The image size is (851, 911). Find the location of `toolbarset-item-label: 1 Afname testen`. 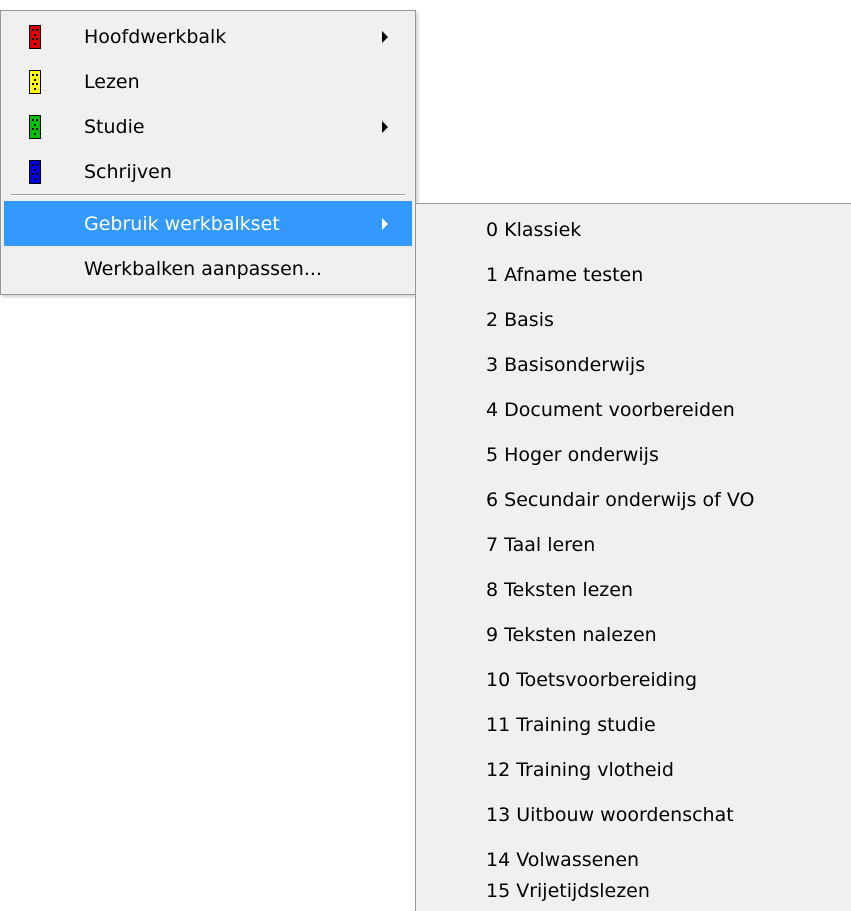

toolbarset-item-label: 1 Afname testen is located at coordinates (565, 274).